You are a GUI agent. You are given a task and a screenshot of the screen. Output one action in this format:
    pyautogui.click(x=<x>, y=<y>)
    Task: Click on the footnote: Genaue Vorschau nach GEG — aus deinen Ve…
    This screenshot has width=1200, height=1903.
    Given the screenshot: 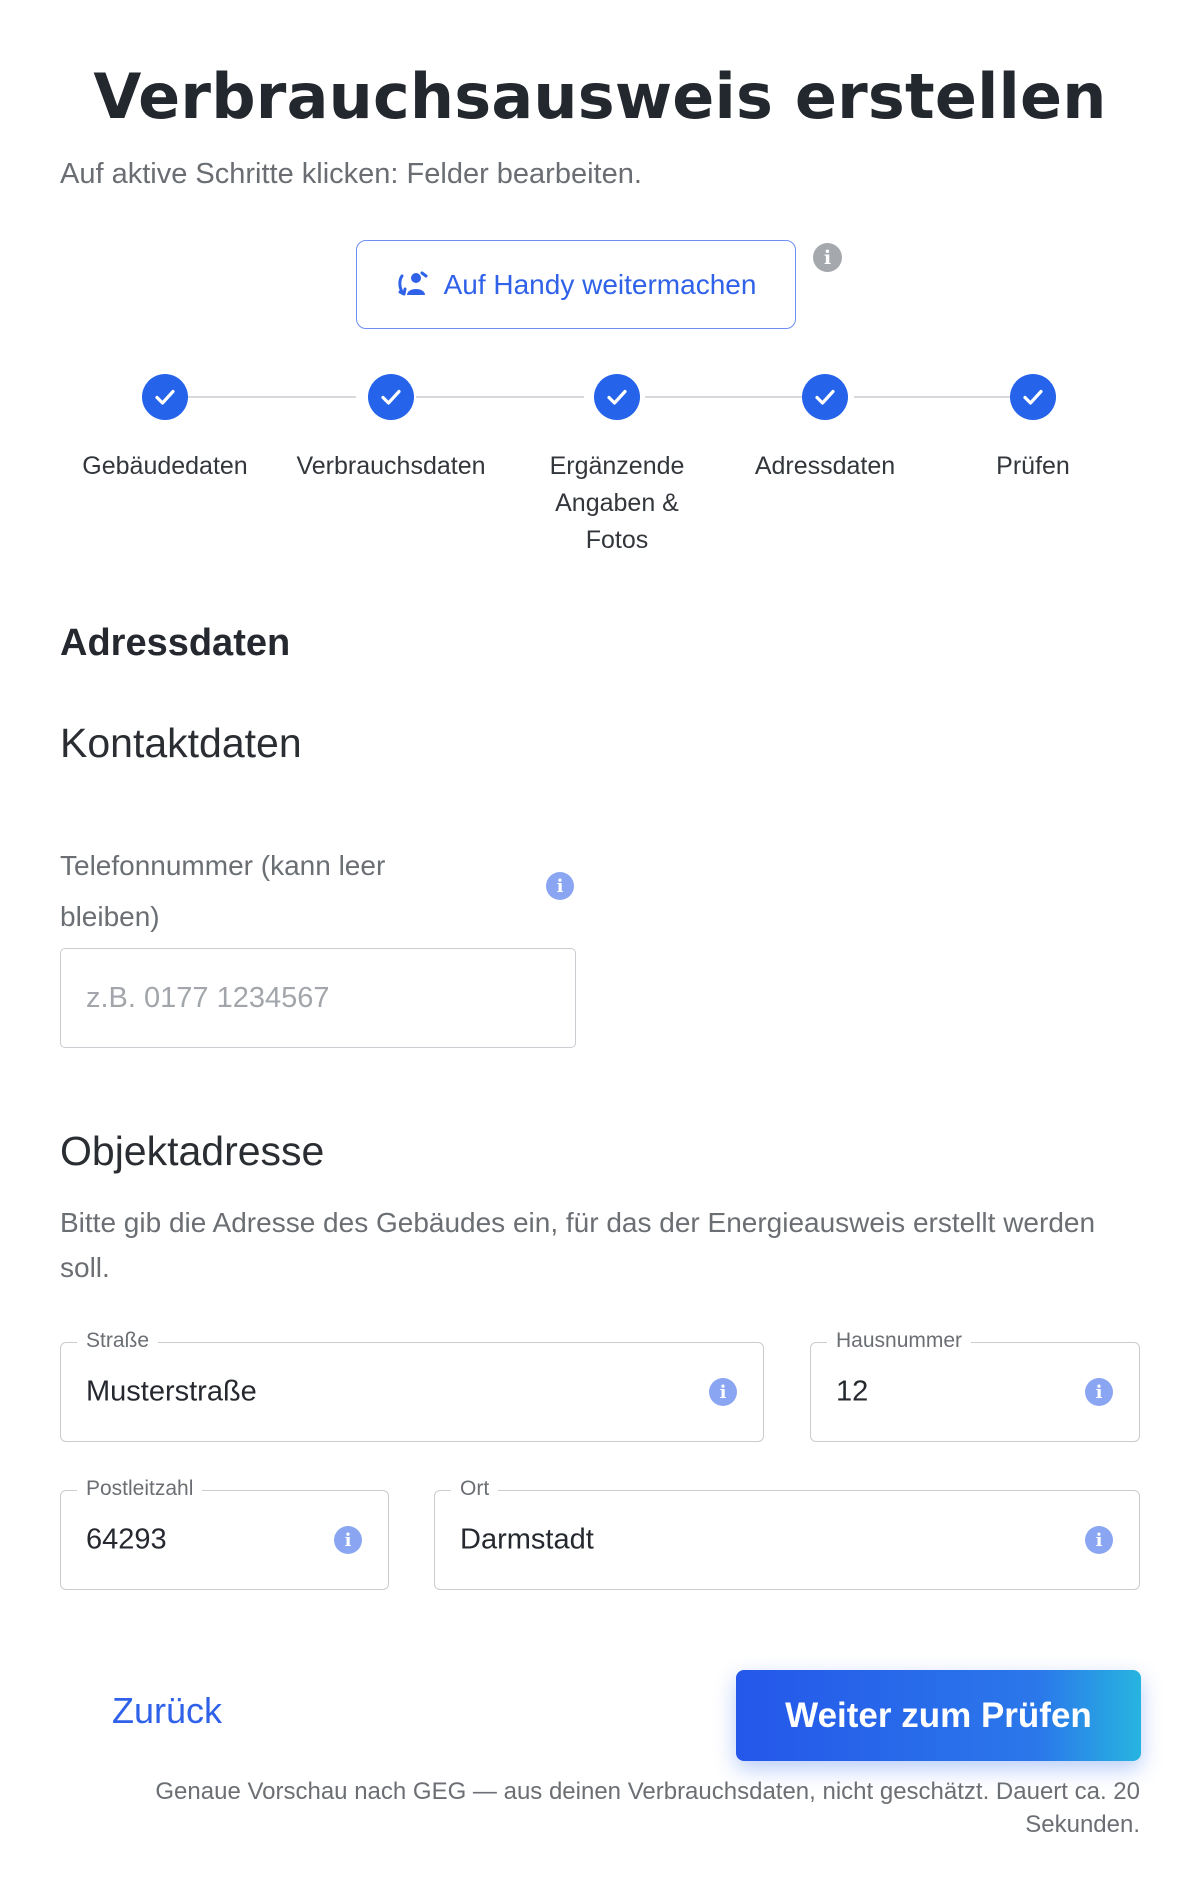 What is the action you would take?
    pyautogui.click(x=647, y=1808)
    